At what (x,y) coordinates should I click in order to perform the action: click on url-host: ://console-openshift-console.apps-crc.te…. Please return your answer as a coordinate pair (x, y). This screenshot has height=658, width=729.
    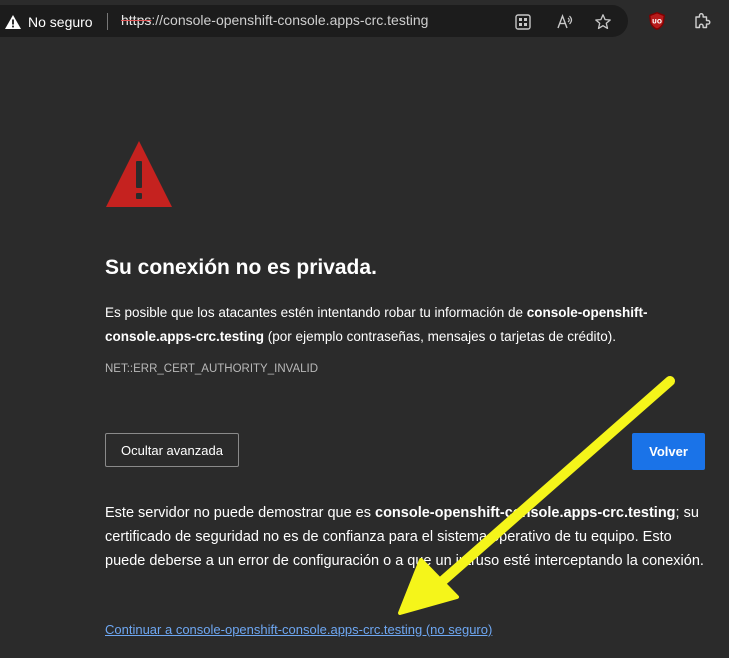
    Looking at the image, I should click on (290, 20).